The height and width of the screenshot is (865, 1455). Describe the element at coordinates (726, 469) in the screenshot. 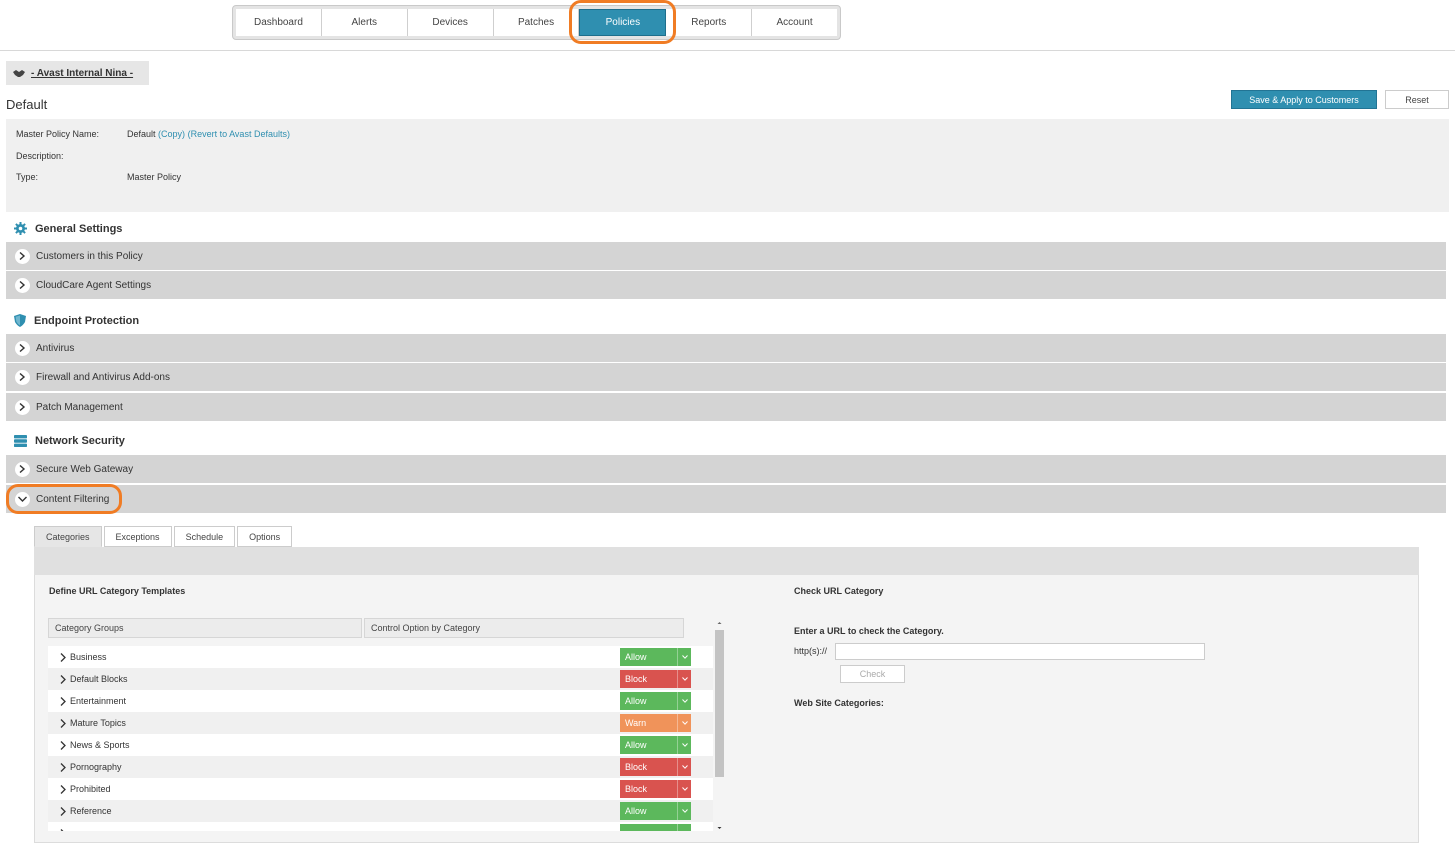

I see `accordion-secure-web-gateway: Secure Web Gateway` at that location.